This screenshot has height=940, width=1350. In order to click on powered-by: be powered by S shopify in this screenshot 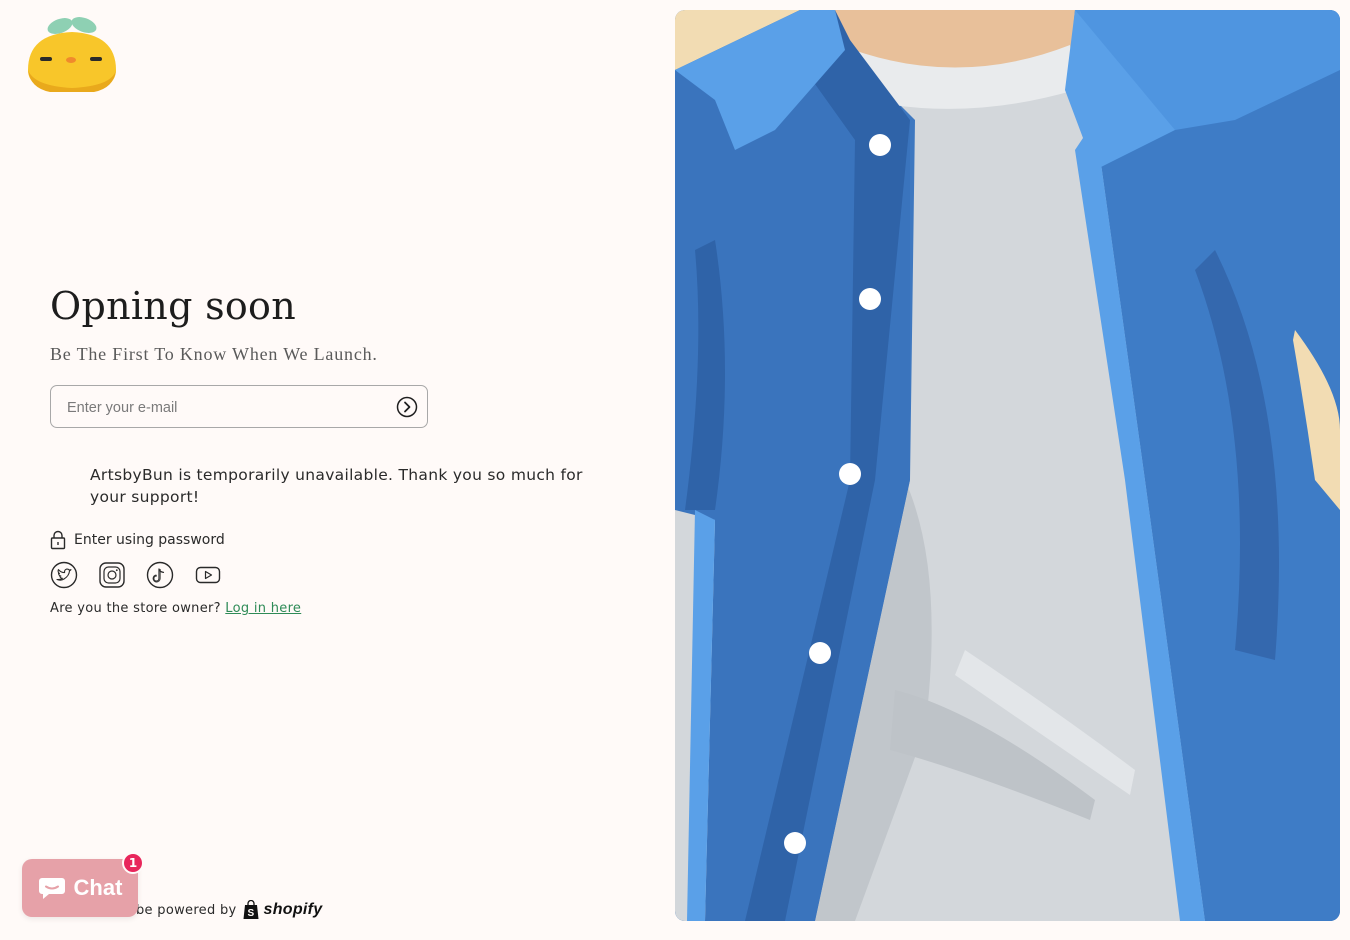, I will do `click(229, 910)`.